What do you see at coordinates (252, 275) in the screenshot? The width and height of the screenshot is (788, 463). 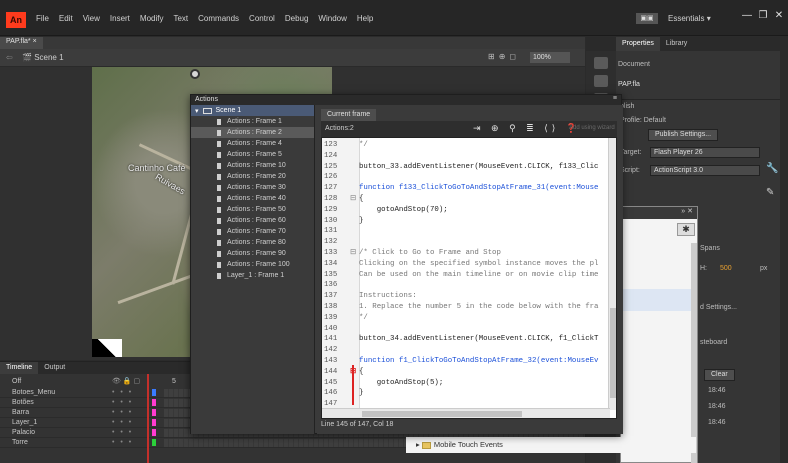 I see `tree-frame-item: Layer_1 : Frame 1` at bounding box center [252, 275].